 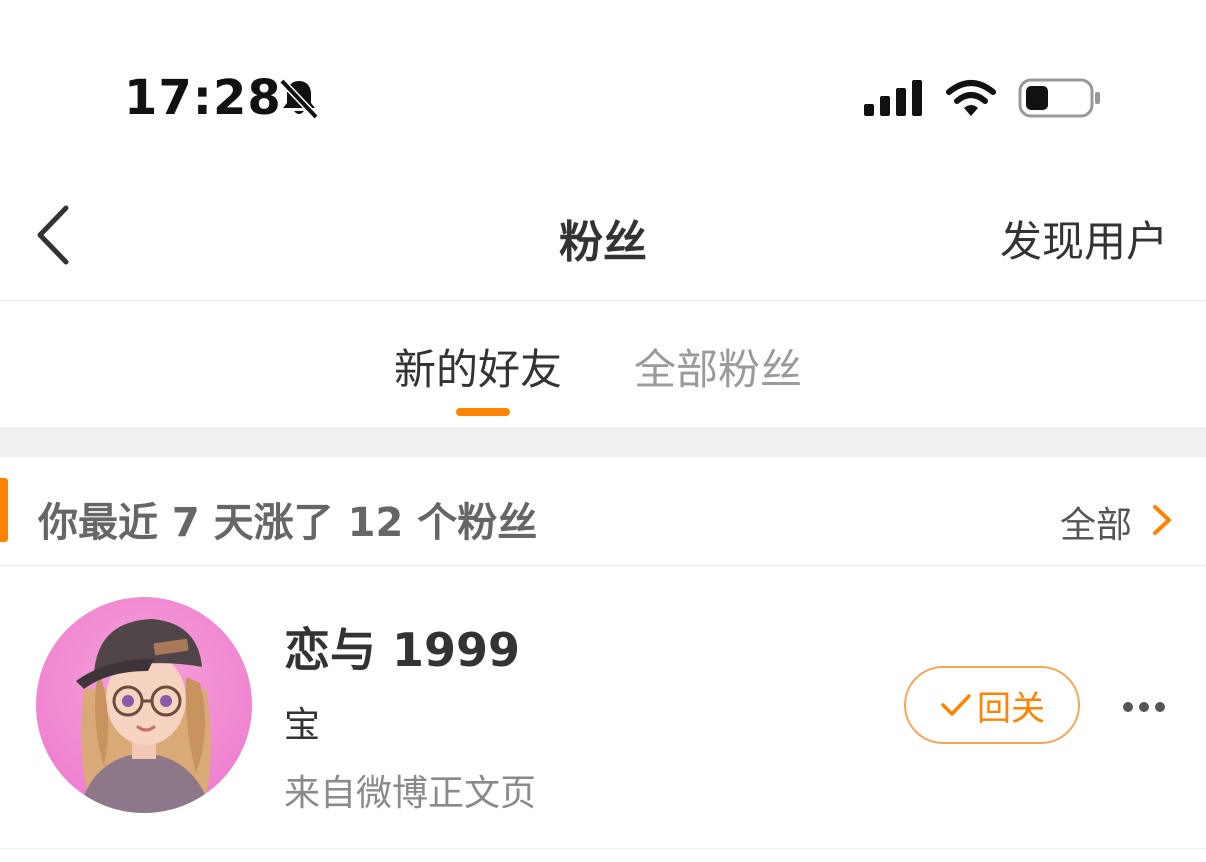 What do you see at coordinates (299, 99) in the screenshot?
I see `bell-slash-icon` at bounding box center [299, 99].